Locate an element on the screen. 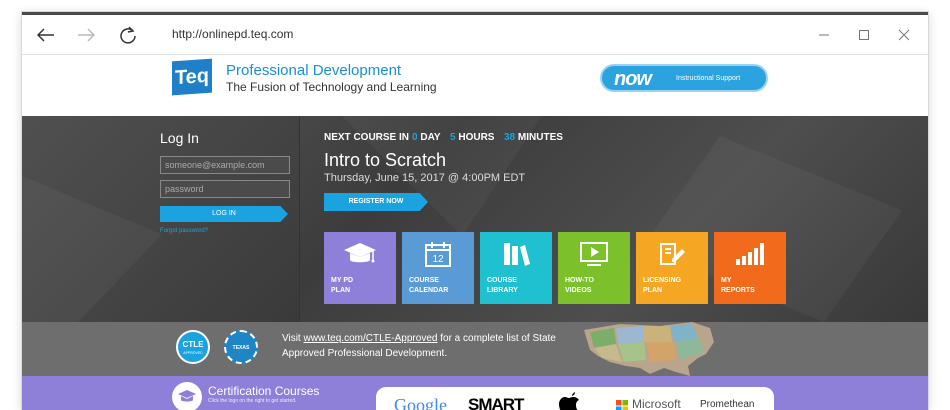 This screenshot has width=950, height=410. minimize-icon is located at coordinates (824, 35).